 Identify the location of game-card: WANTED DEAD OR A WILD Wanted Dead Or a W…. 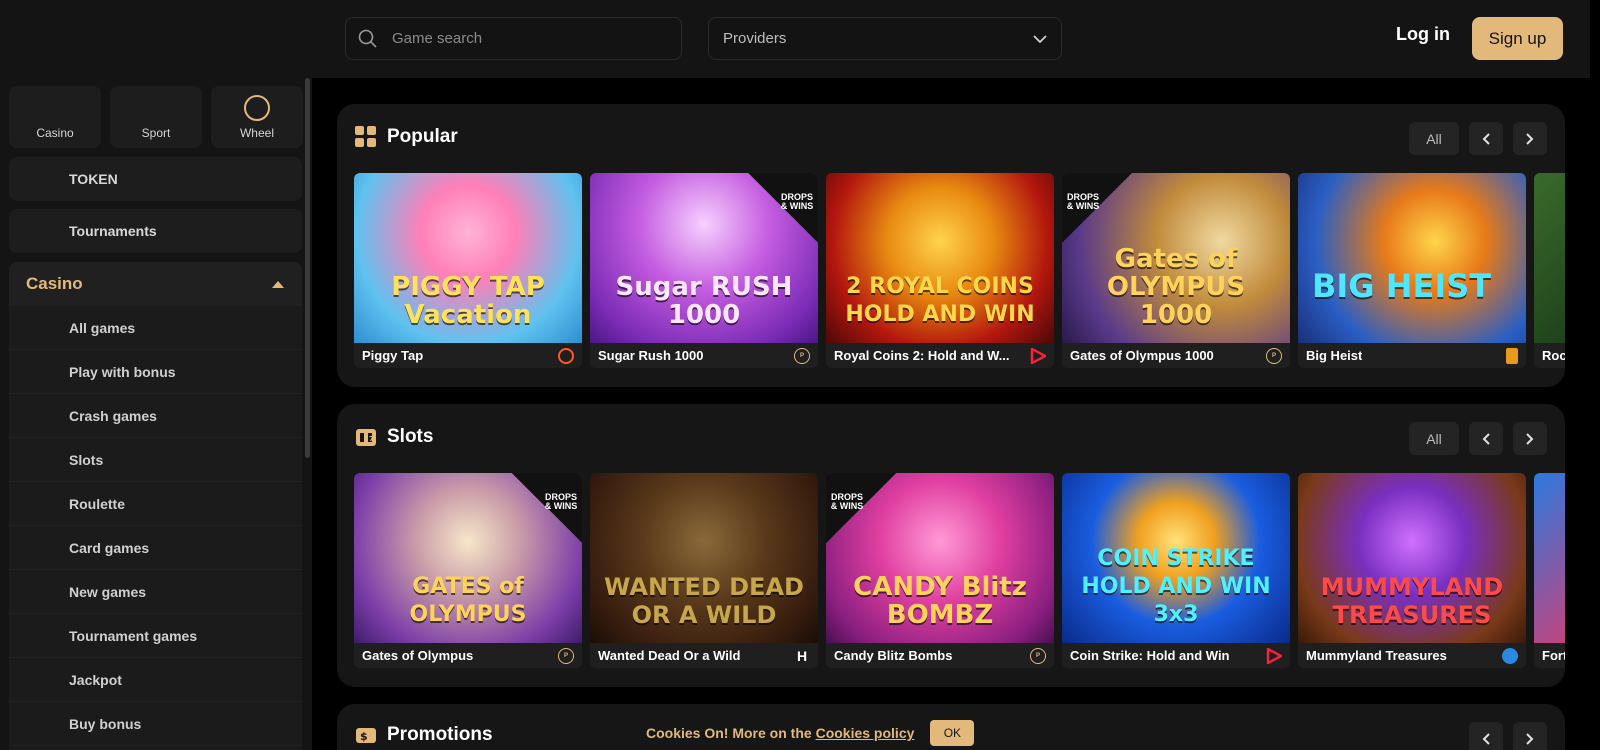
(704, 570).